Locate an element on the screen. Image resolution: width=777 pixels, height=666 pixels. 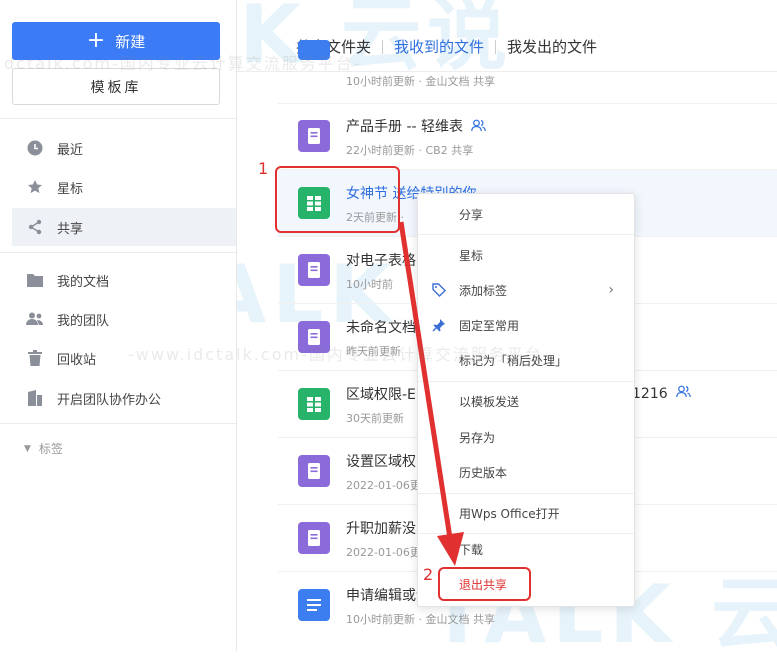
watermark-text-top: dctalk.com-国内专业云计算交流服务平台- is located at coordinates (183, 63).